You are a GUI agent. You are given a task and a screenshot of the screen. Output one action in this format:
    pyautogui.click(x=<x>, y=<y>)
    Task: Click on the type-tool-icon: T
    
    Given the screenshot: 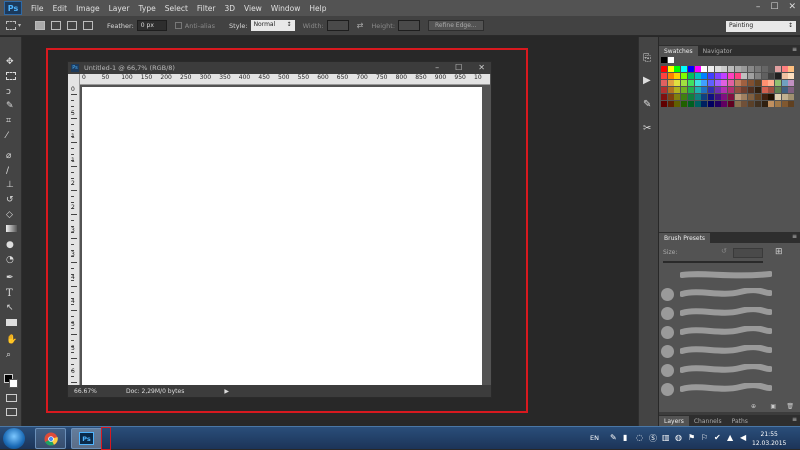 What is the action you would take?
    pyautogui.click(x=11, y=293)
    